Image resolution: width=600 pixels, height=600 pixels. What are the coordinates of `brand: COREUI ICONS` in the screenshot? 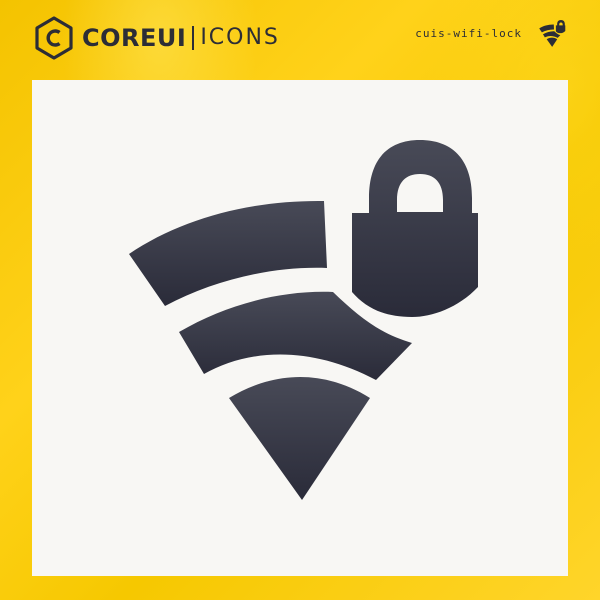 It's located at (157, 38).